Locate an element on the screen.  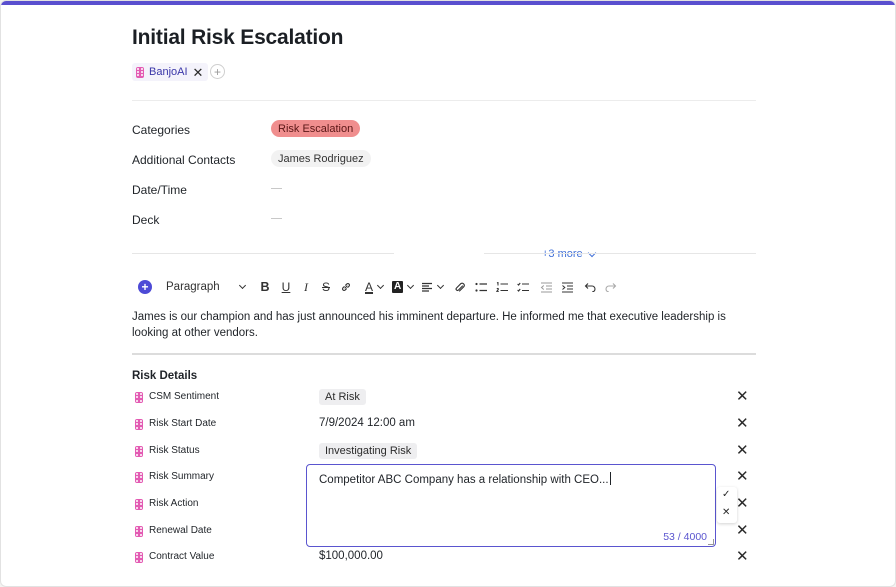
character-counter: 53 / 4000 is located at coordinates (685, 537).